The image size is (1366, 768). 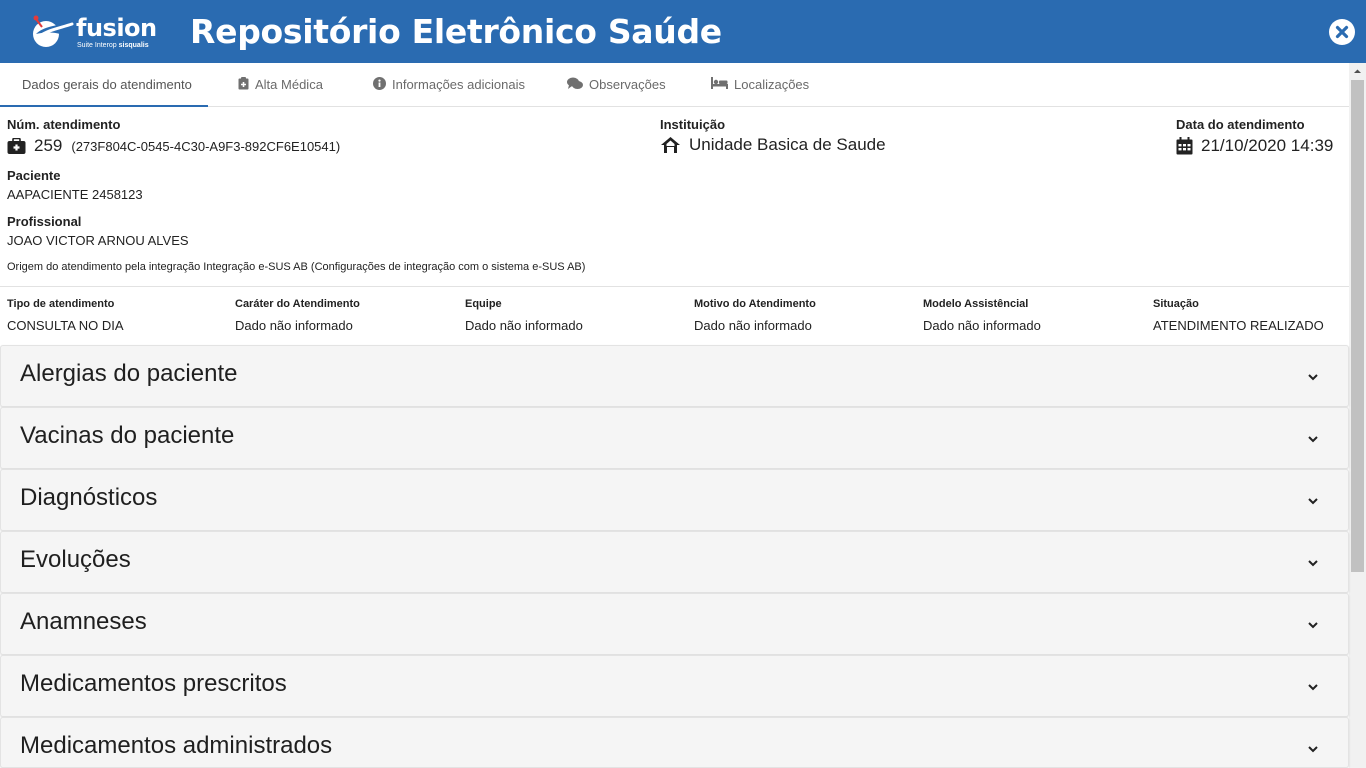 What do you see at coordinates (297, 304) in the screenshot?
I see `carater-atendimento-label: Caráter do Atendimento` at bounding box center [297, 304].